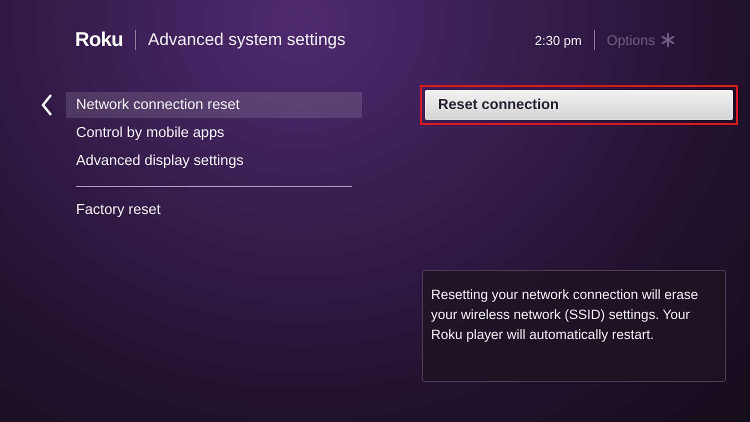 This screenshot has width=750, height=422. Describe the element at coordinates (214, 133) in the screenshot. I see `menu-item: Control by mobile apps` at that location.